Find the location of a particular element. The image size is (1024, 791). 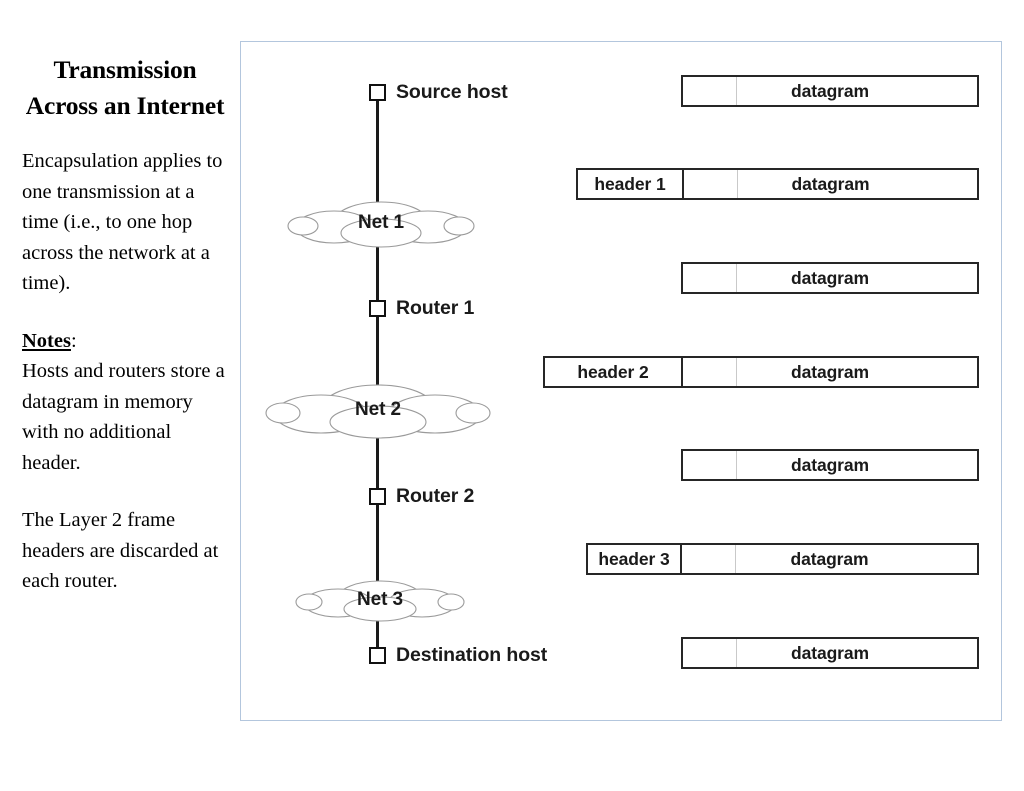

cloud-net-3: Net 3 is located at coordinates (380, 600).